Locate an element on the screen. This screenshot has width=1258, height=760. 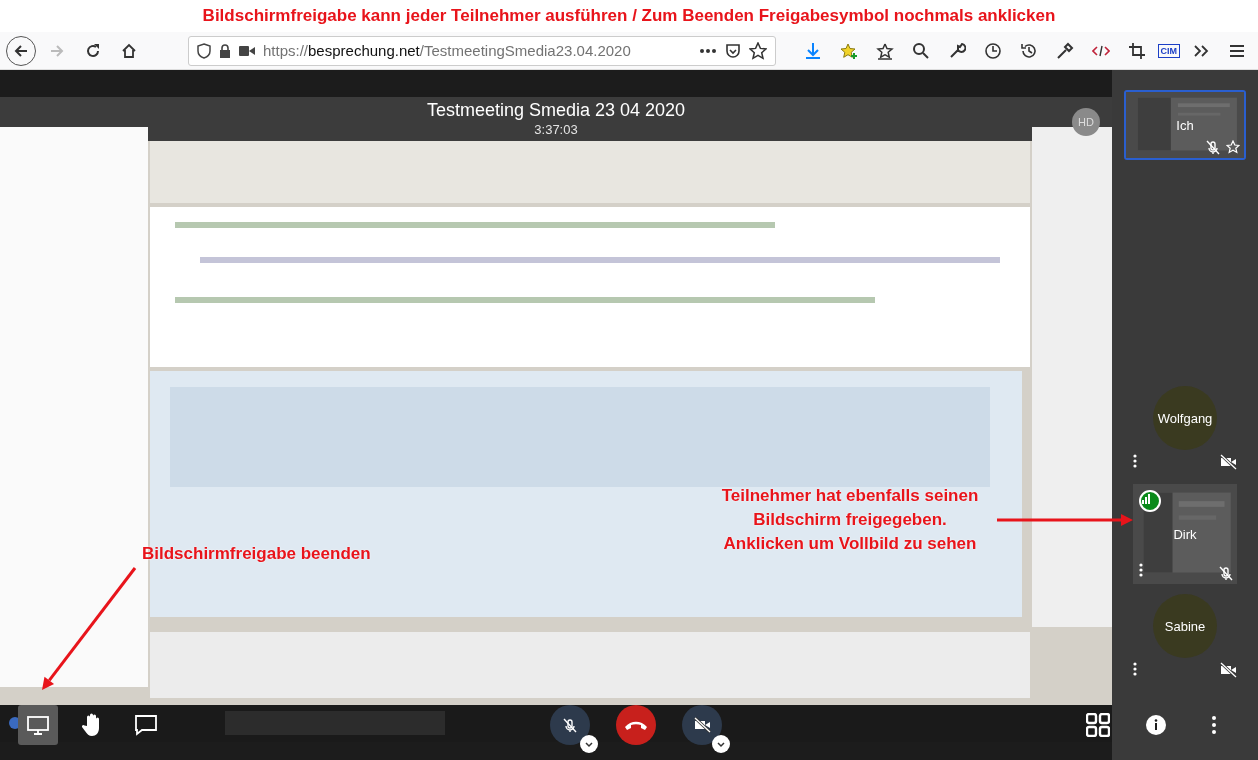
lock-icon is located at coordinates (225, 50).